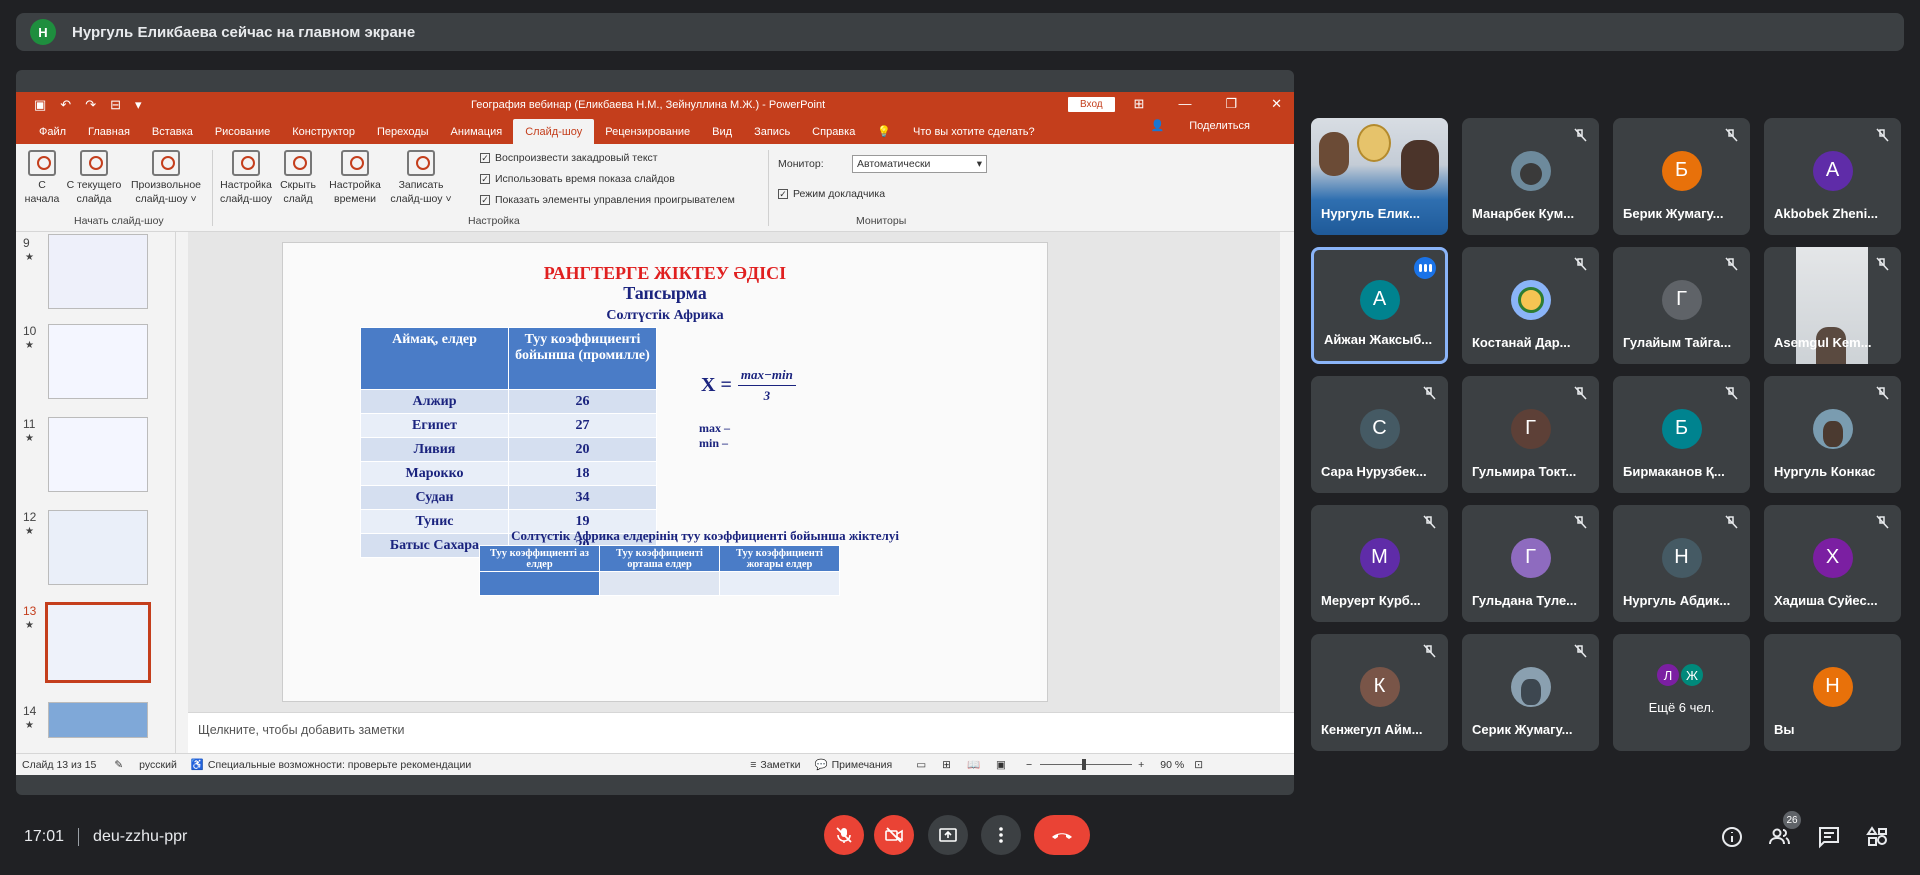 Image resolution: width=1920 pixels, height=875 pixels. What do you see at coordinates (831, 194) in the screenshot?
I see `presenter-view-checkbox: ✓ Режим докладчика` at bounding box center [831, 194].